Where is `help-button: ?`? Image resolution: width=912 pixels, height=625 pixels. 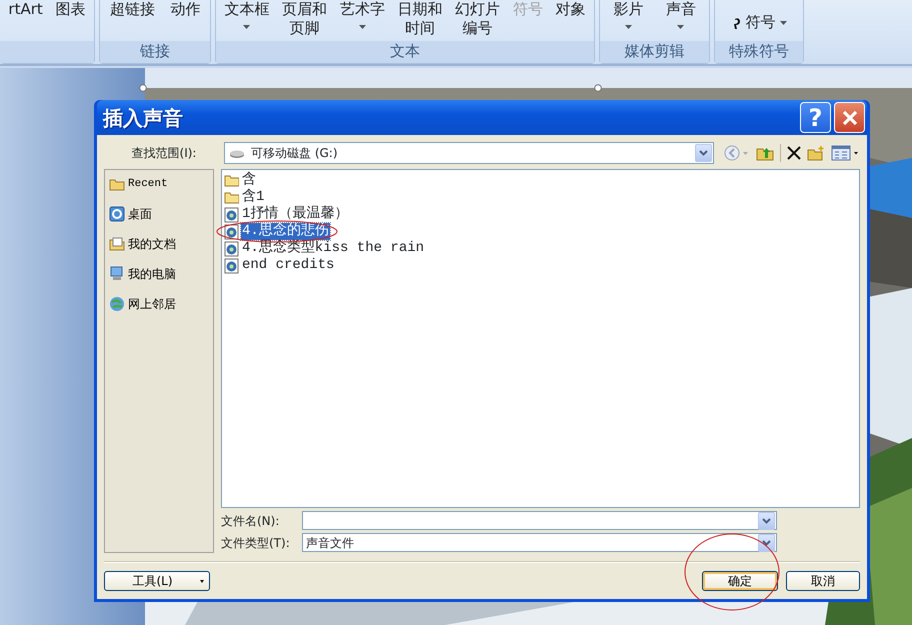 help-button: ? is located at coordinates (815, 117).